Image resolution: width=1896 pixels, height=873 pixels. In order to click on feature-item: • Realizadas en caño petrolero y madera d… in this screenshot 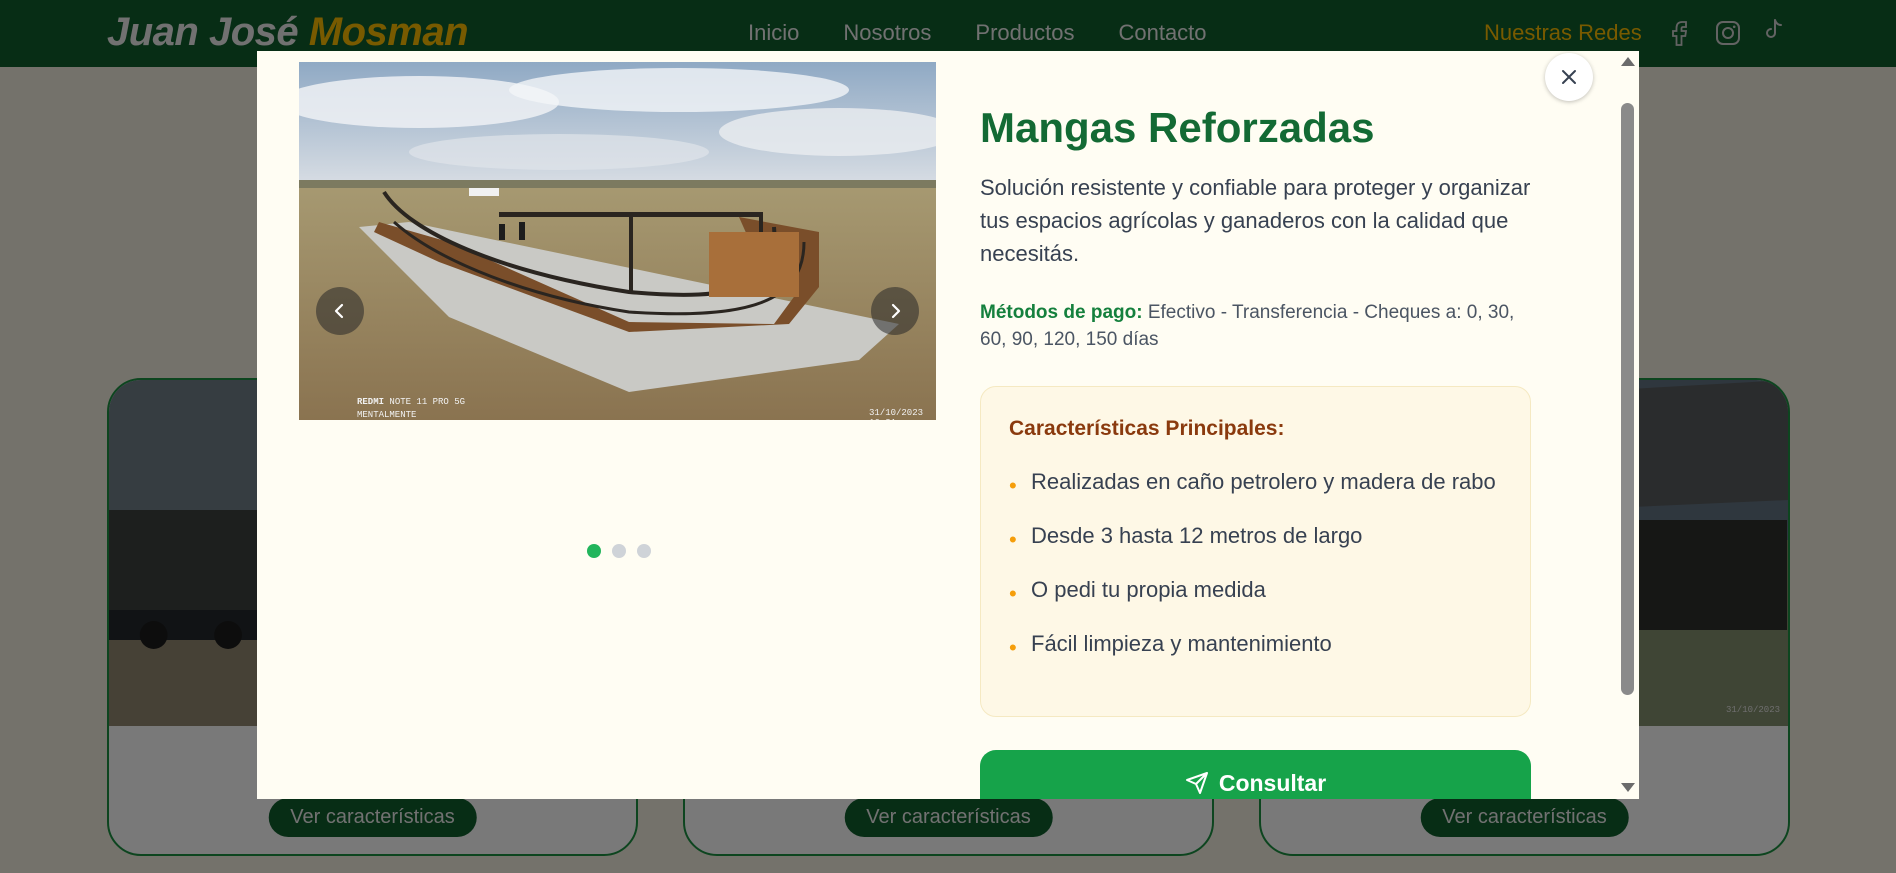, I will do `click(1259, 482)`.